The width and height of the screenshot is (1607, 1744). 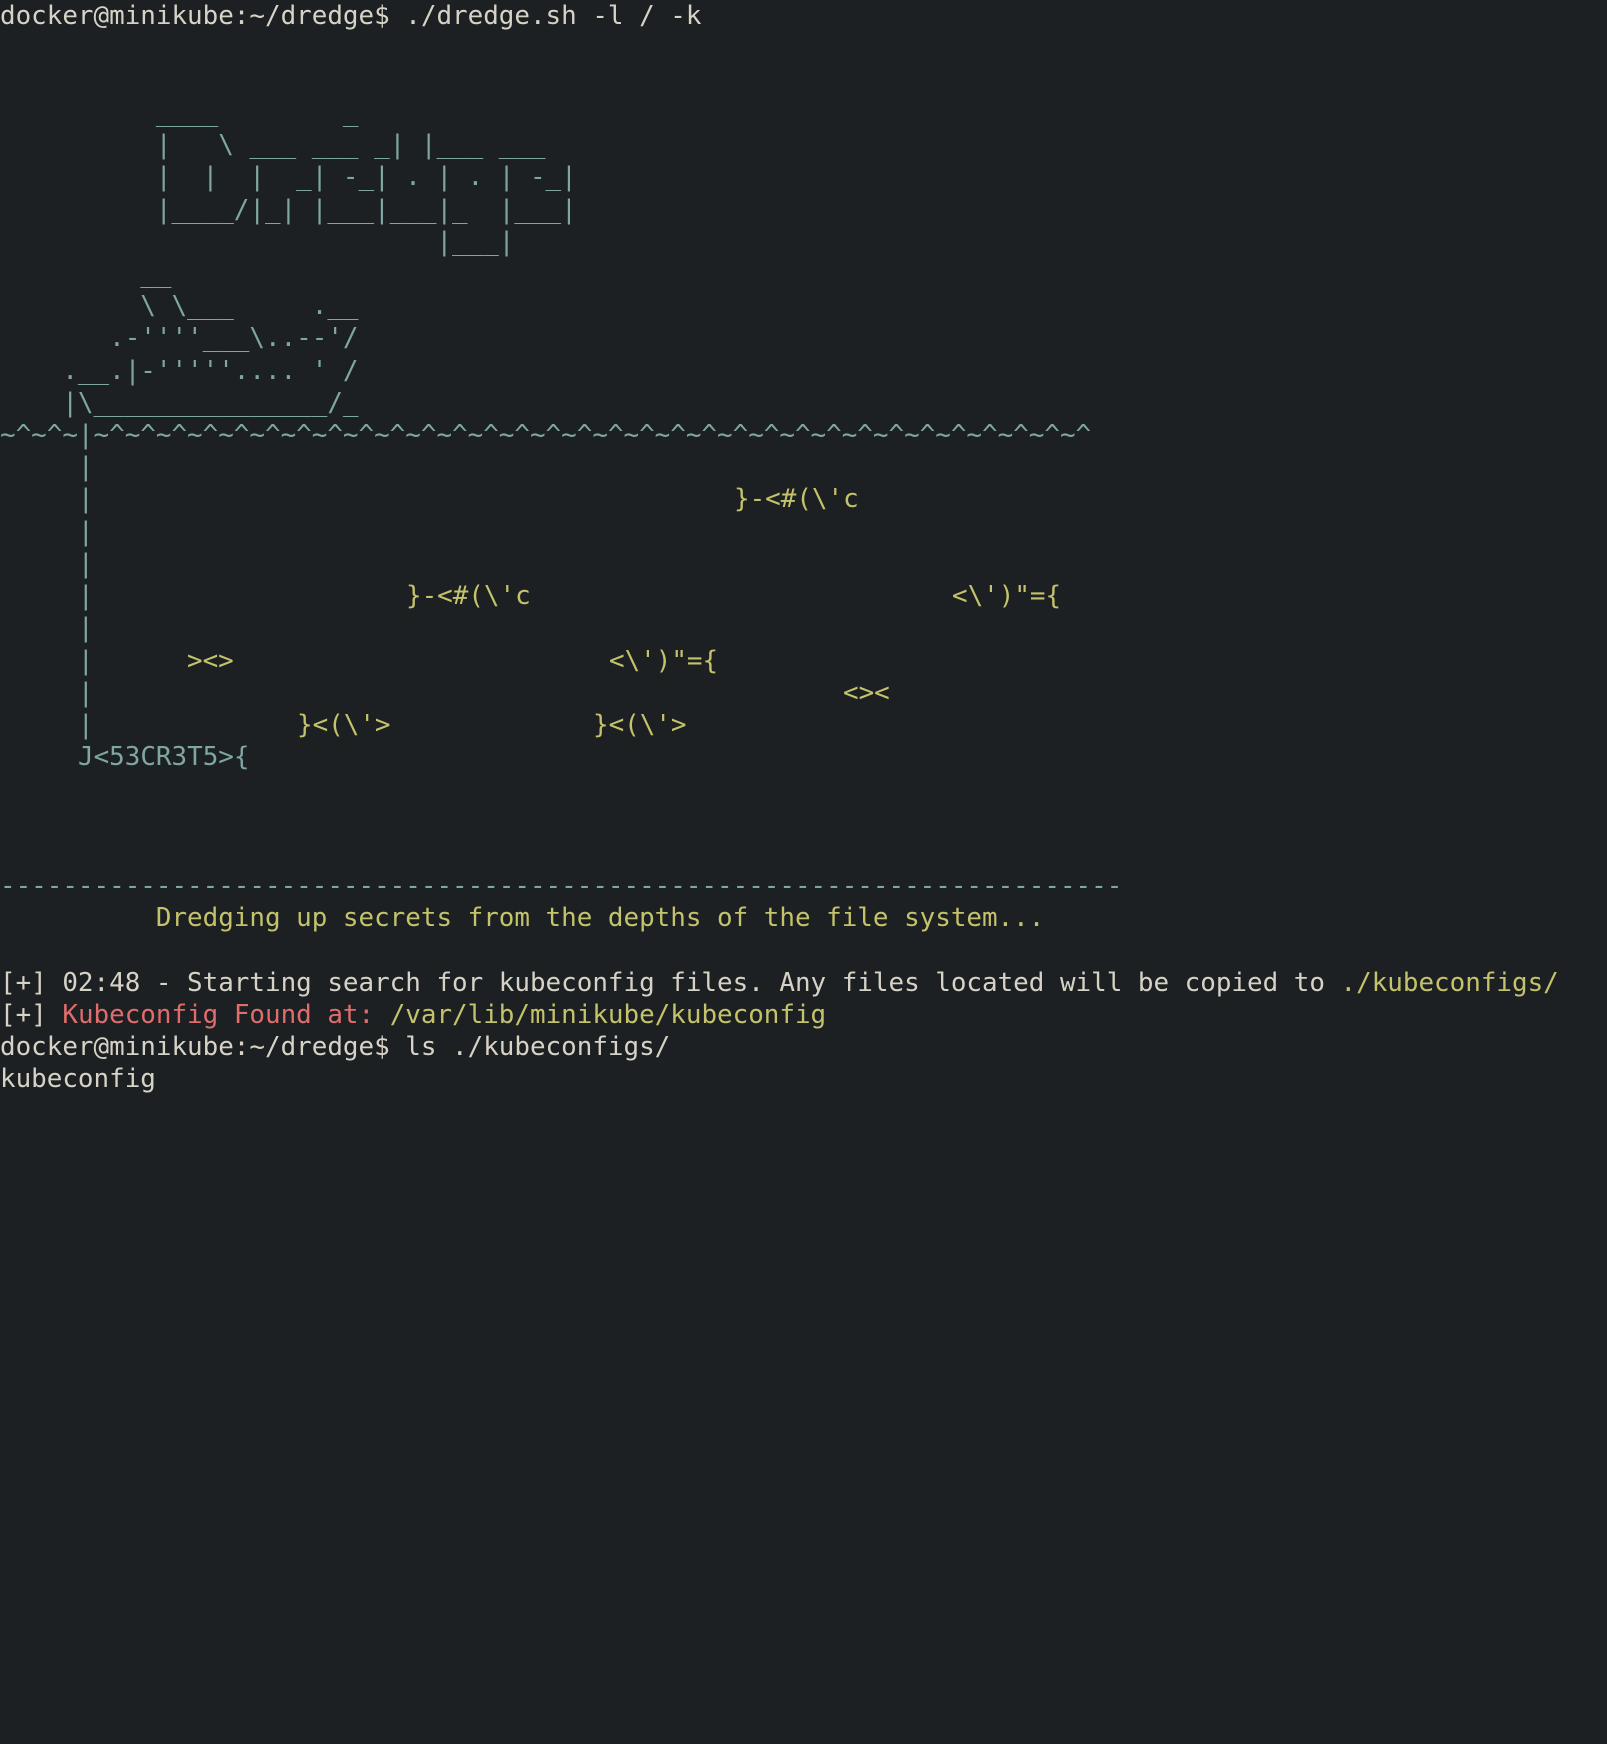 I want to click on ship-line: __, so click(x=86, y=274).